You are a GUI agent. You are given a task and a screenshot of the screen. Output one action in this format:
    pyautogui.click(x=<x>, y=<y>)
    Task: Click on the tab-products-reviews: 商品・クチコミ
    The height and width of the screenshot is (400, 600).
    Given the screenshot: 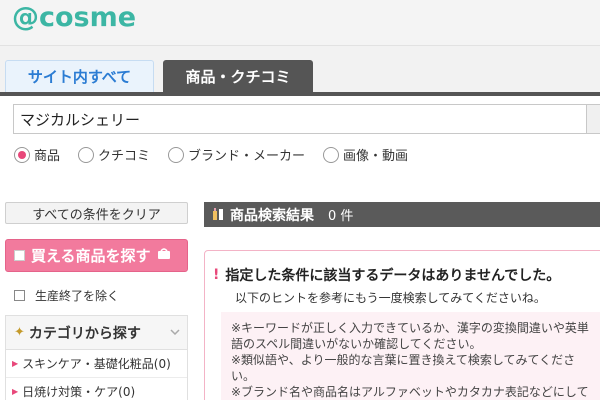 What is the action you would take?
    pyautogui.click(x=238, y=76)
    